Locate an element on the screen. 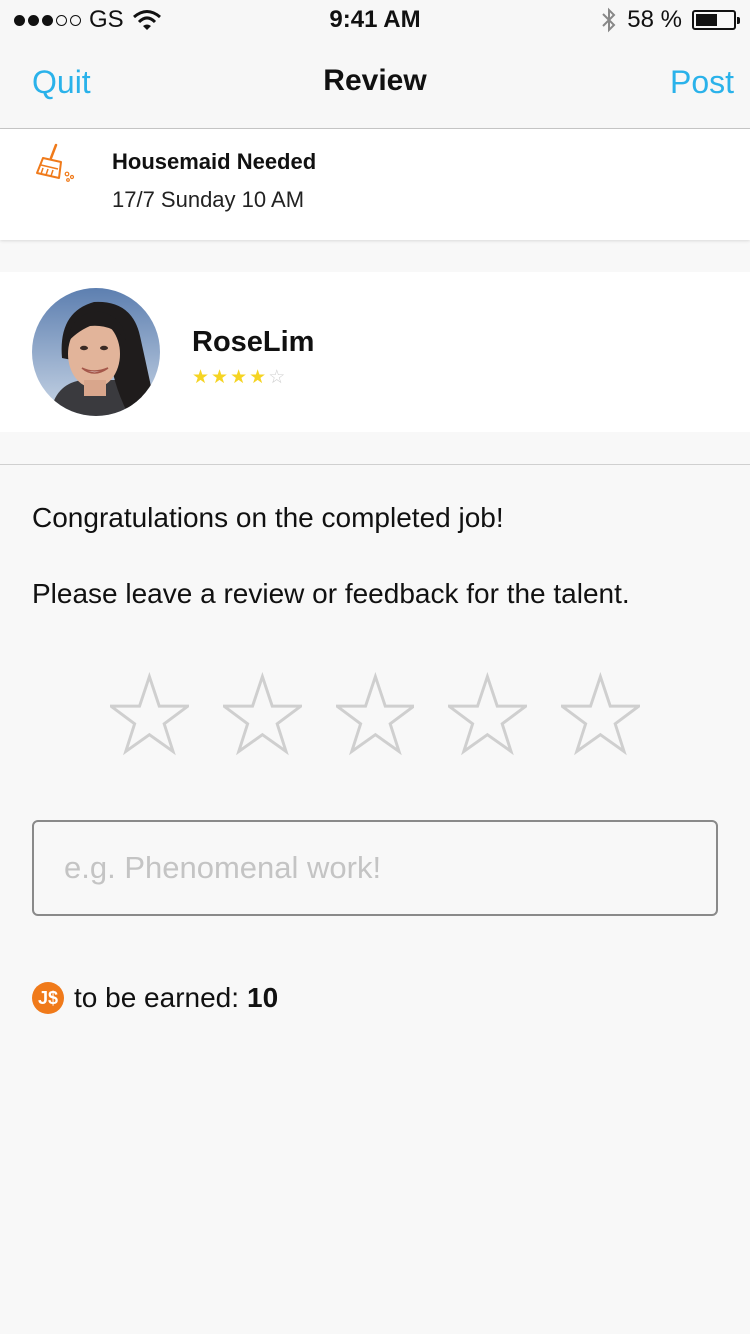  rating-star-3-icon is located at coordinates (375, 714).